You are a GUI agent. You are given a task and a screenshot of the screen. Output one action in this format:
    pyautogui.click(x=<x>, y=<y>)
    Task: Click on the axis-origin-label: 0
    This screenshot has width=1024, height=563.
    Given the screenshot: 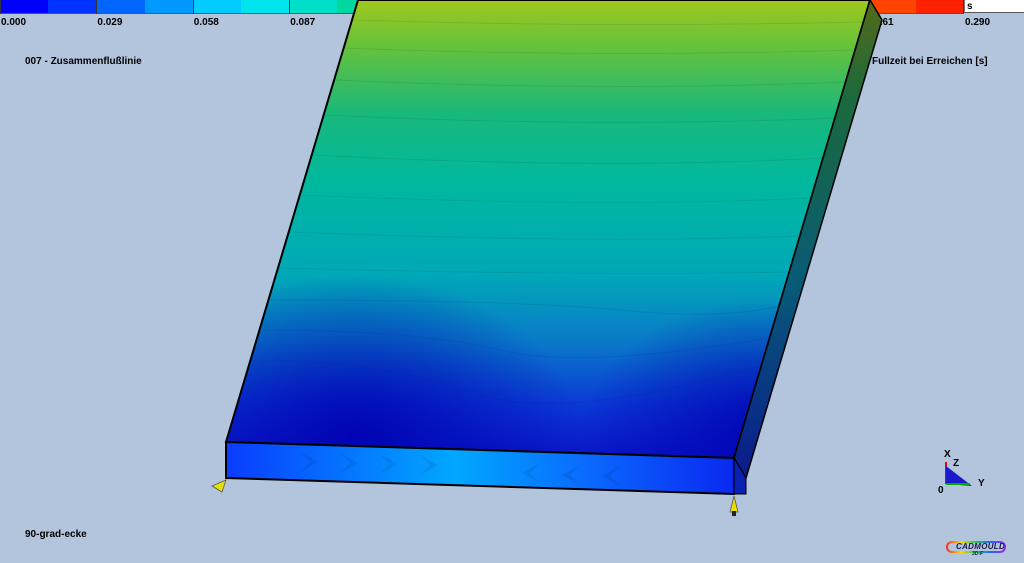 What is the action you would take?
    pyautogui.click(x=941, y=490)
    